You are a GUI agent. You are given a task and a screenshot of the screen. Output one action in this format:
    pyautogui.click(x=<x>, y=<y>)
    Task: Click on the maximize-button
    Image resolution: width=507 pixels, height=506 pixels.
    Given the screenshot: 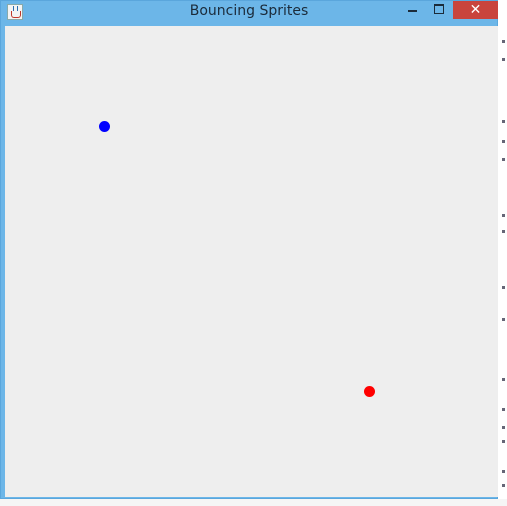 What is the action you would take?
    pyautogui.click(x=439, y=10)
    